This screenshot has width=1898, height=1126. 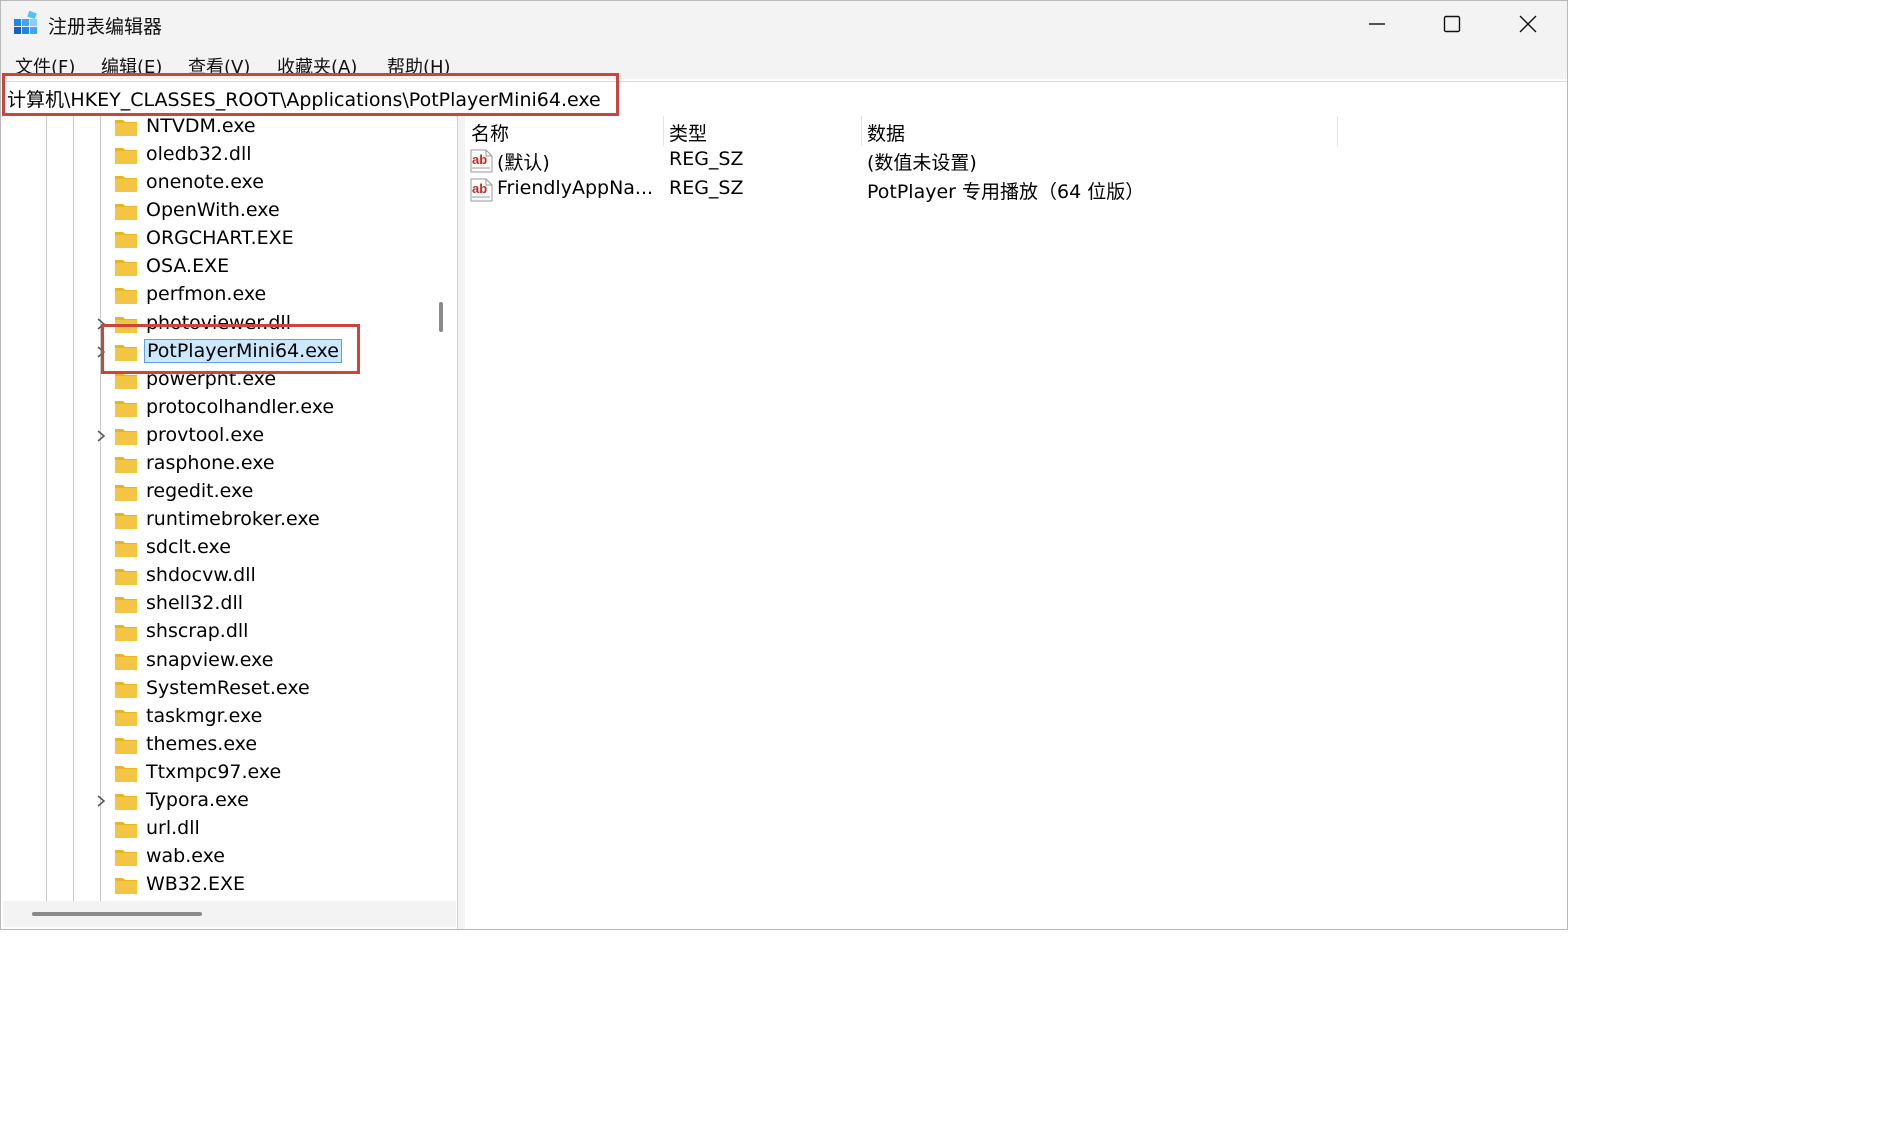 What do you see at coordinates (188, 266) in the screenshot?
I see `tree-item-label: OSA.EXE` at bounding box center [188, 266].